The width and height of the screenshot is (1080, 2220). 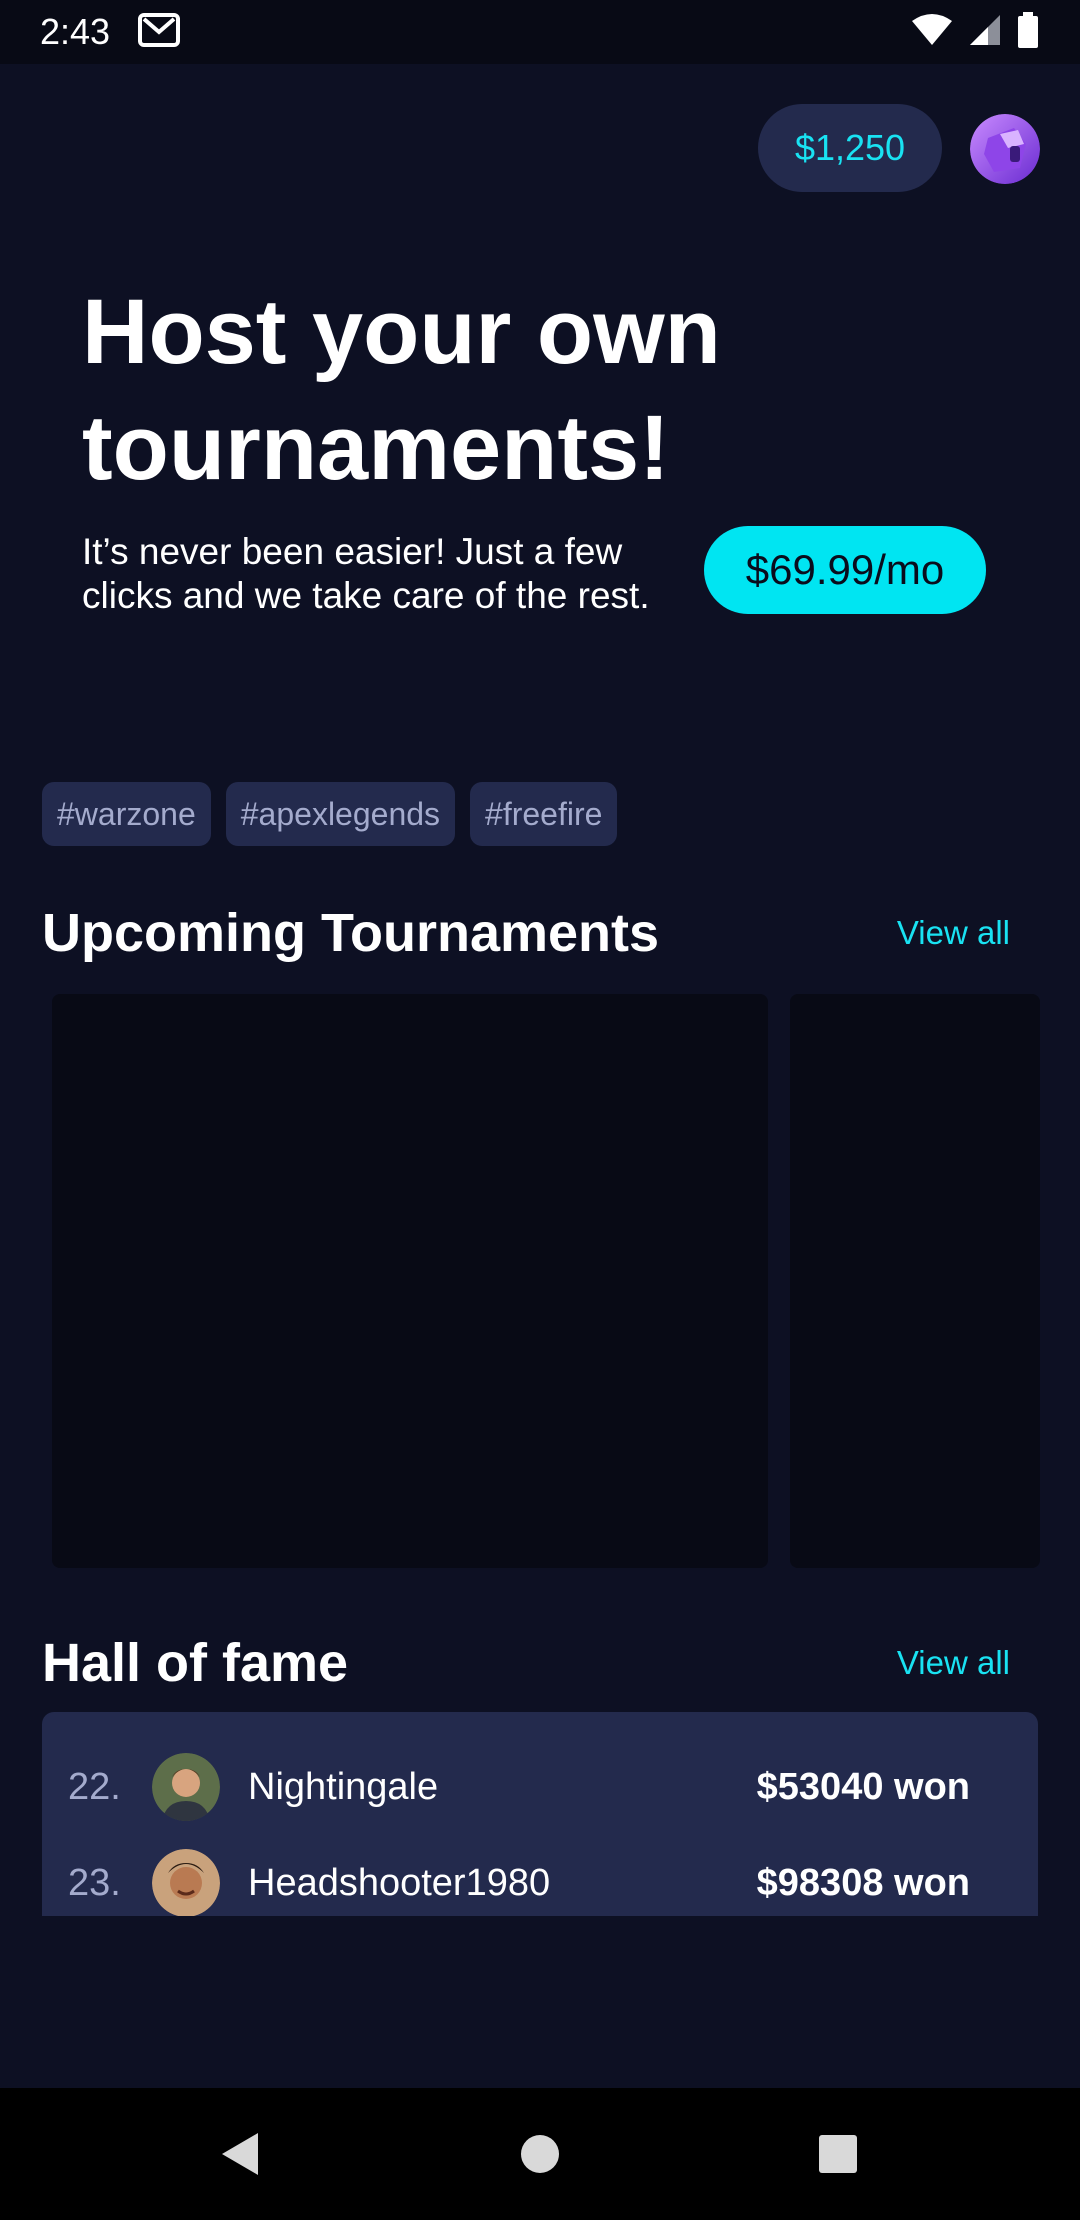 I want to click on recents-icon, so click(x=838, y=2154).